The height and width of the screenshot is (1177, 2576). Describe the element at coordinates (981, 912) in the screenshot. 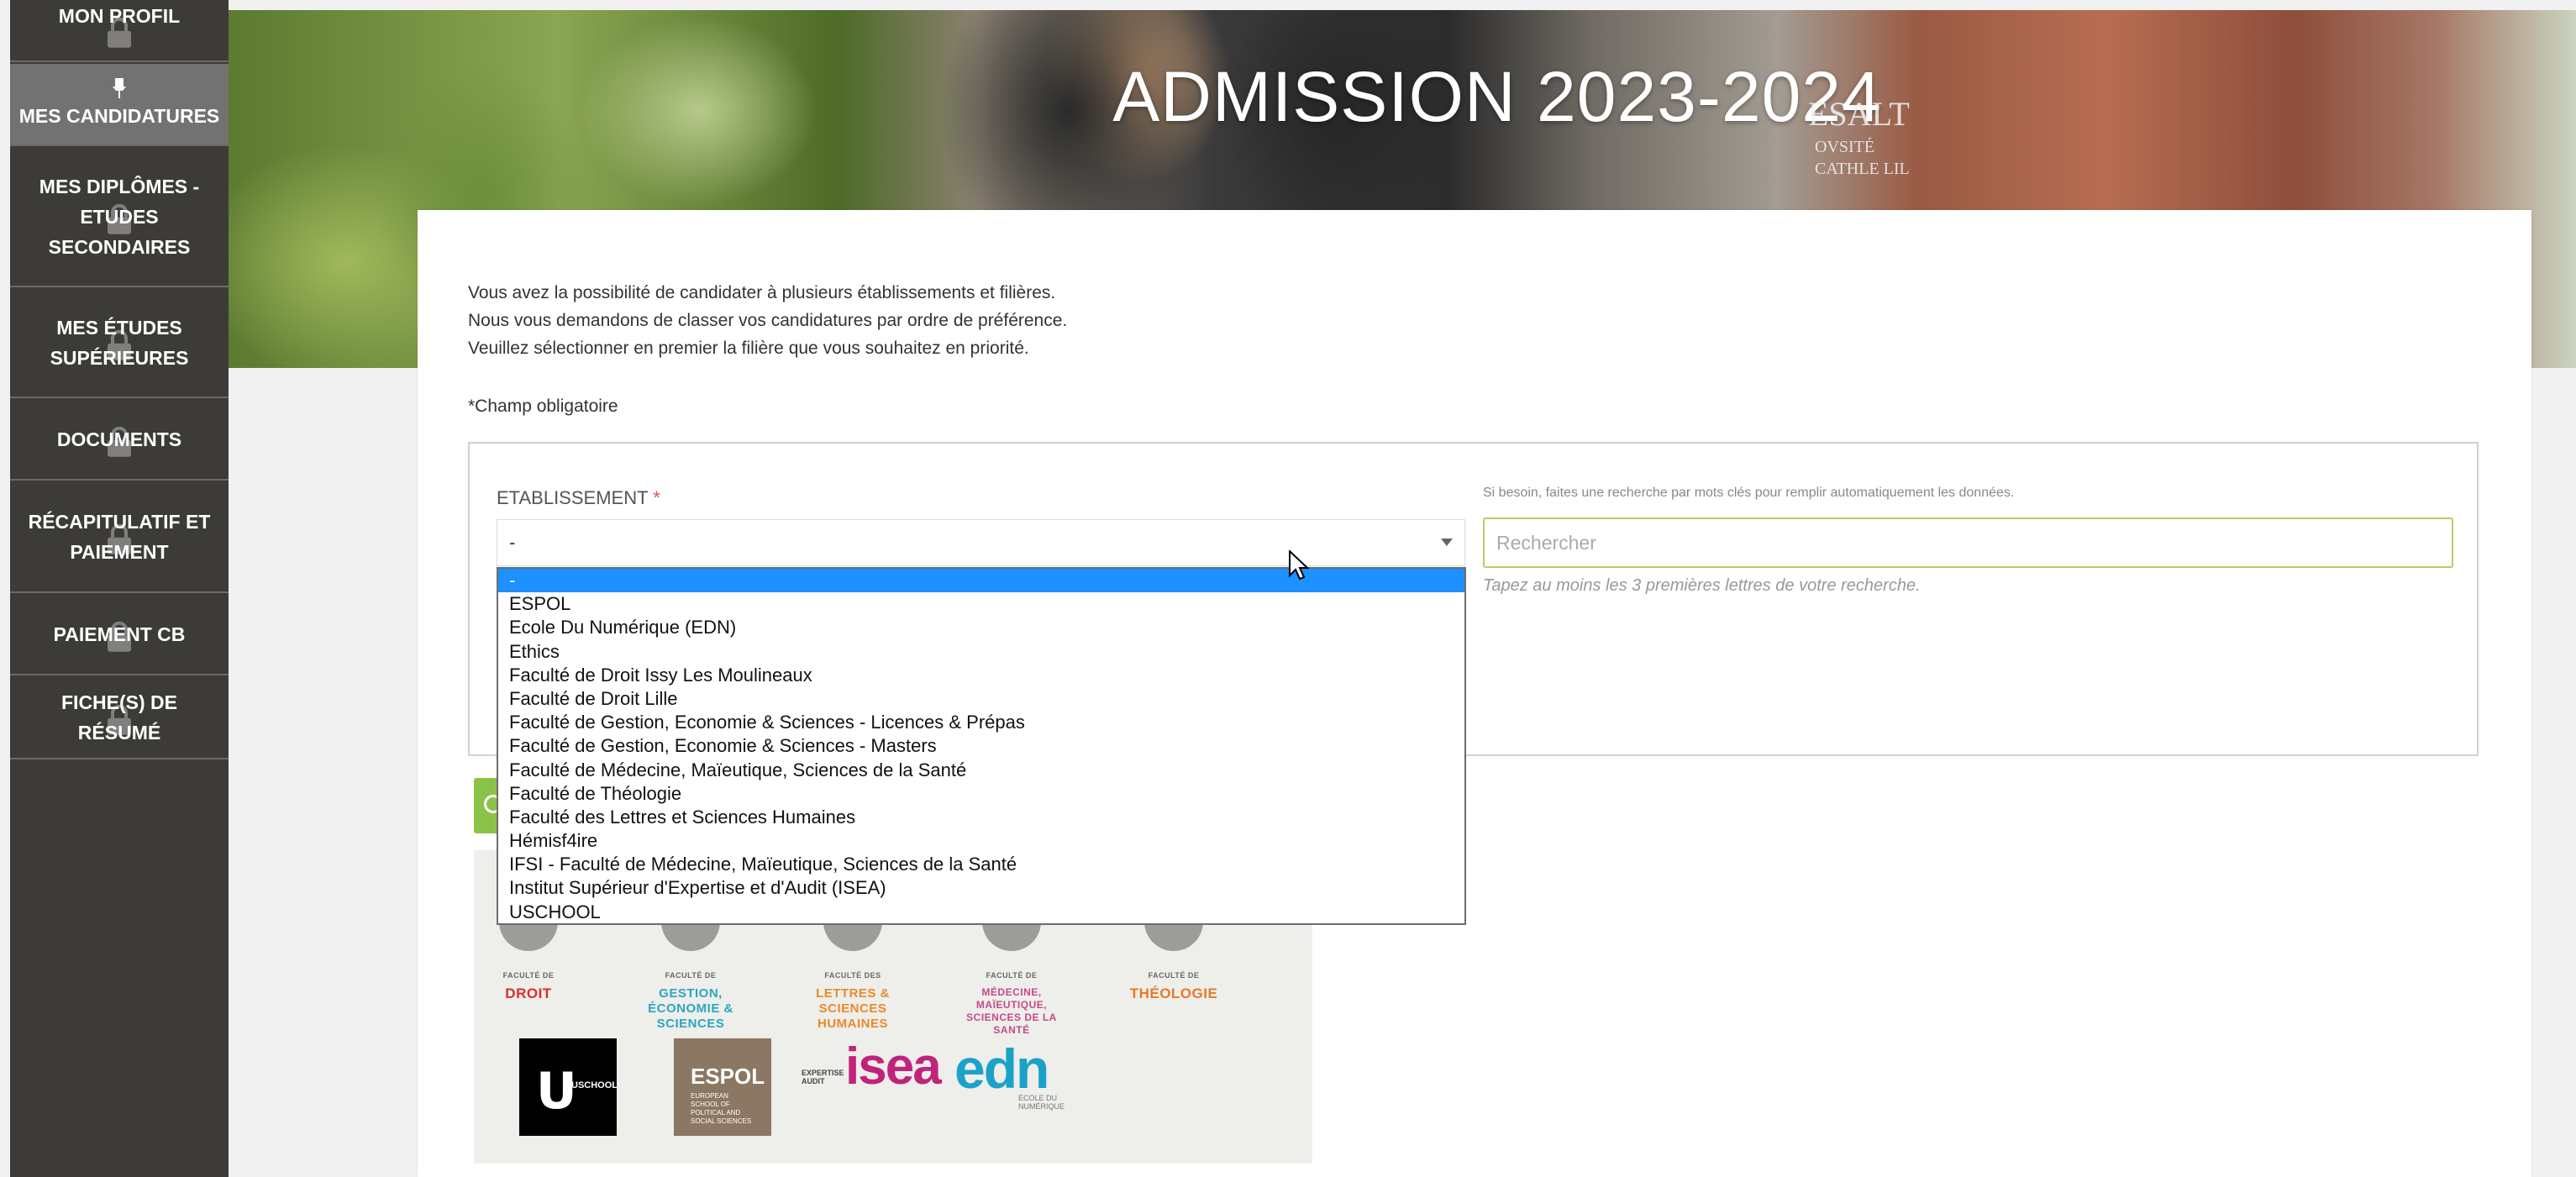

I see `dropdown-option: USCHOOL` at that location.